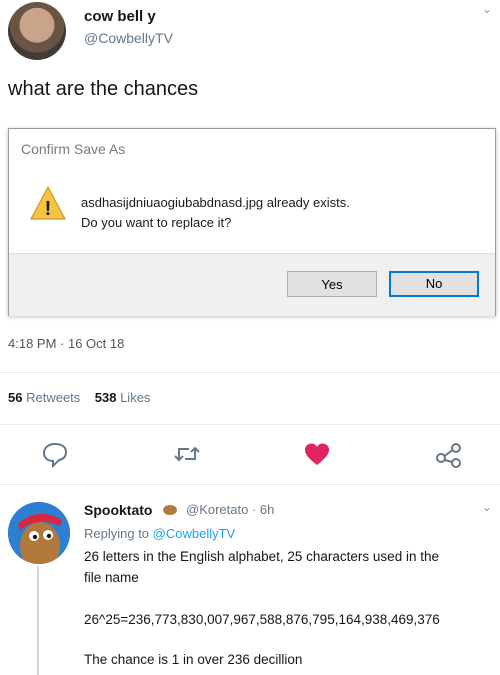 This screenshot has width=500, height=675. Describe the element at coordinates (106, 397) in the screenshot. I see `likes-count: 538` at that location.